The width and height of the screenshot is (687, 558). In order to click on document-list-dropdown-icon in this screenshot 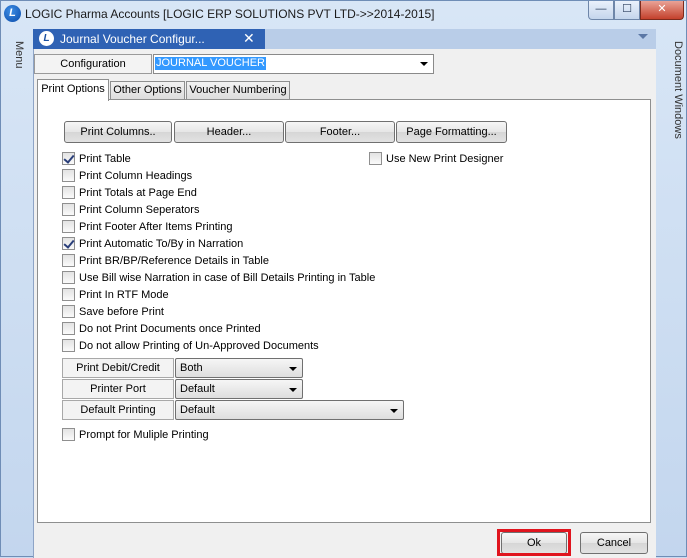, I will do `click(643, 36)`.